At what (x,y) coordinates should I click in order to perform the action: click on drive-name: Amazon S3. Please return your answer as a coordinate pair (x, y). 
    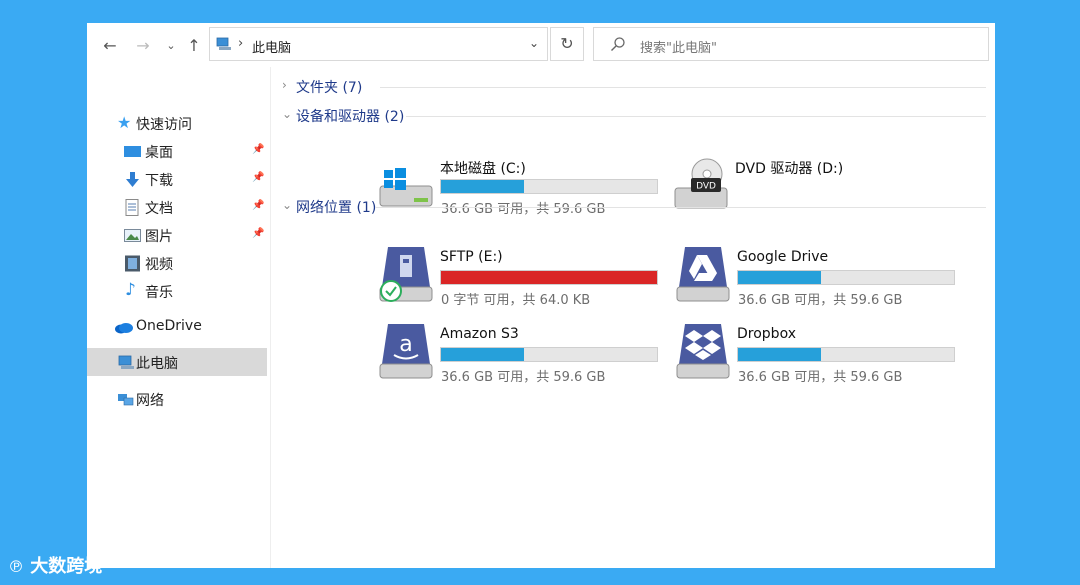
    Looking at the image, I should click on (479, 334).